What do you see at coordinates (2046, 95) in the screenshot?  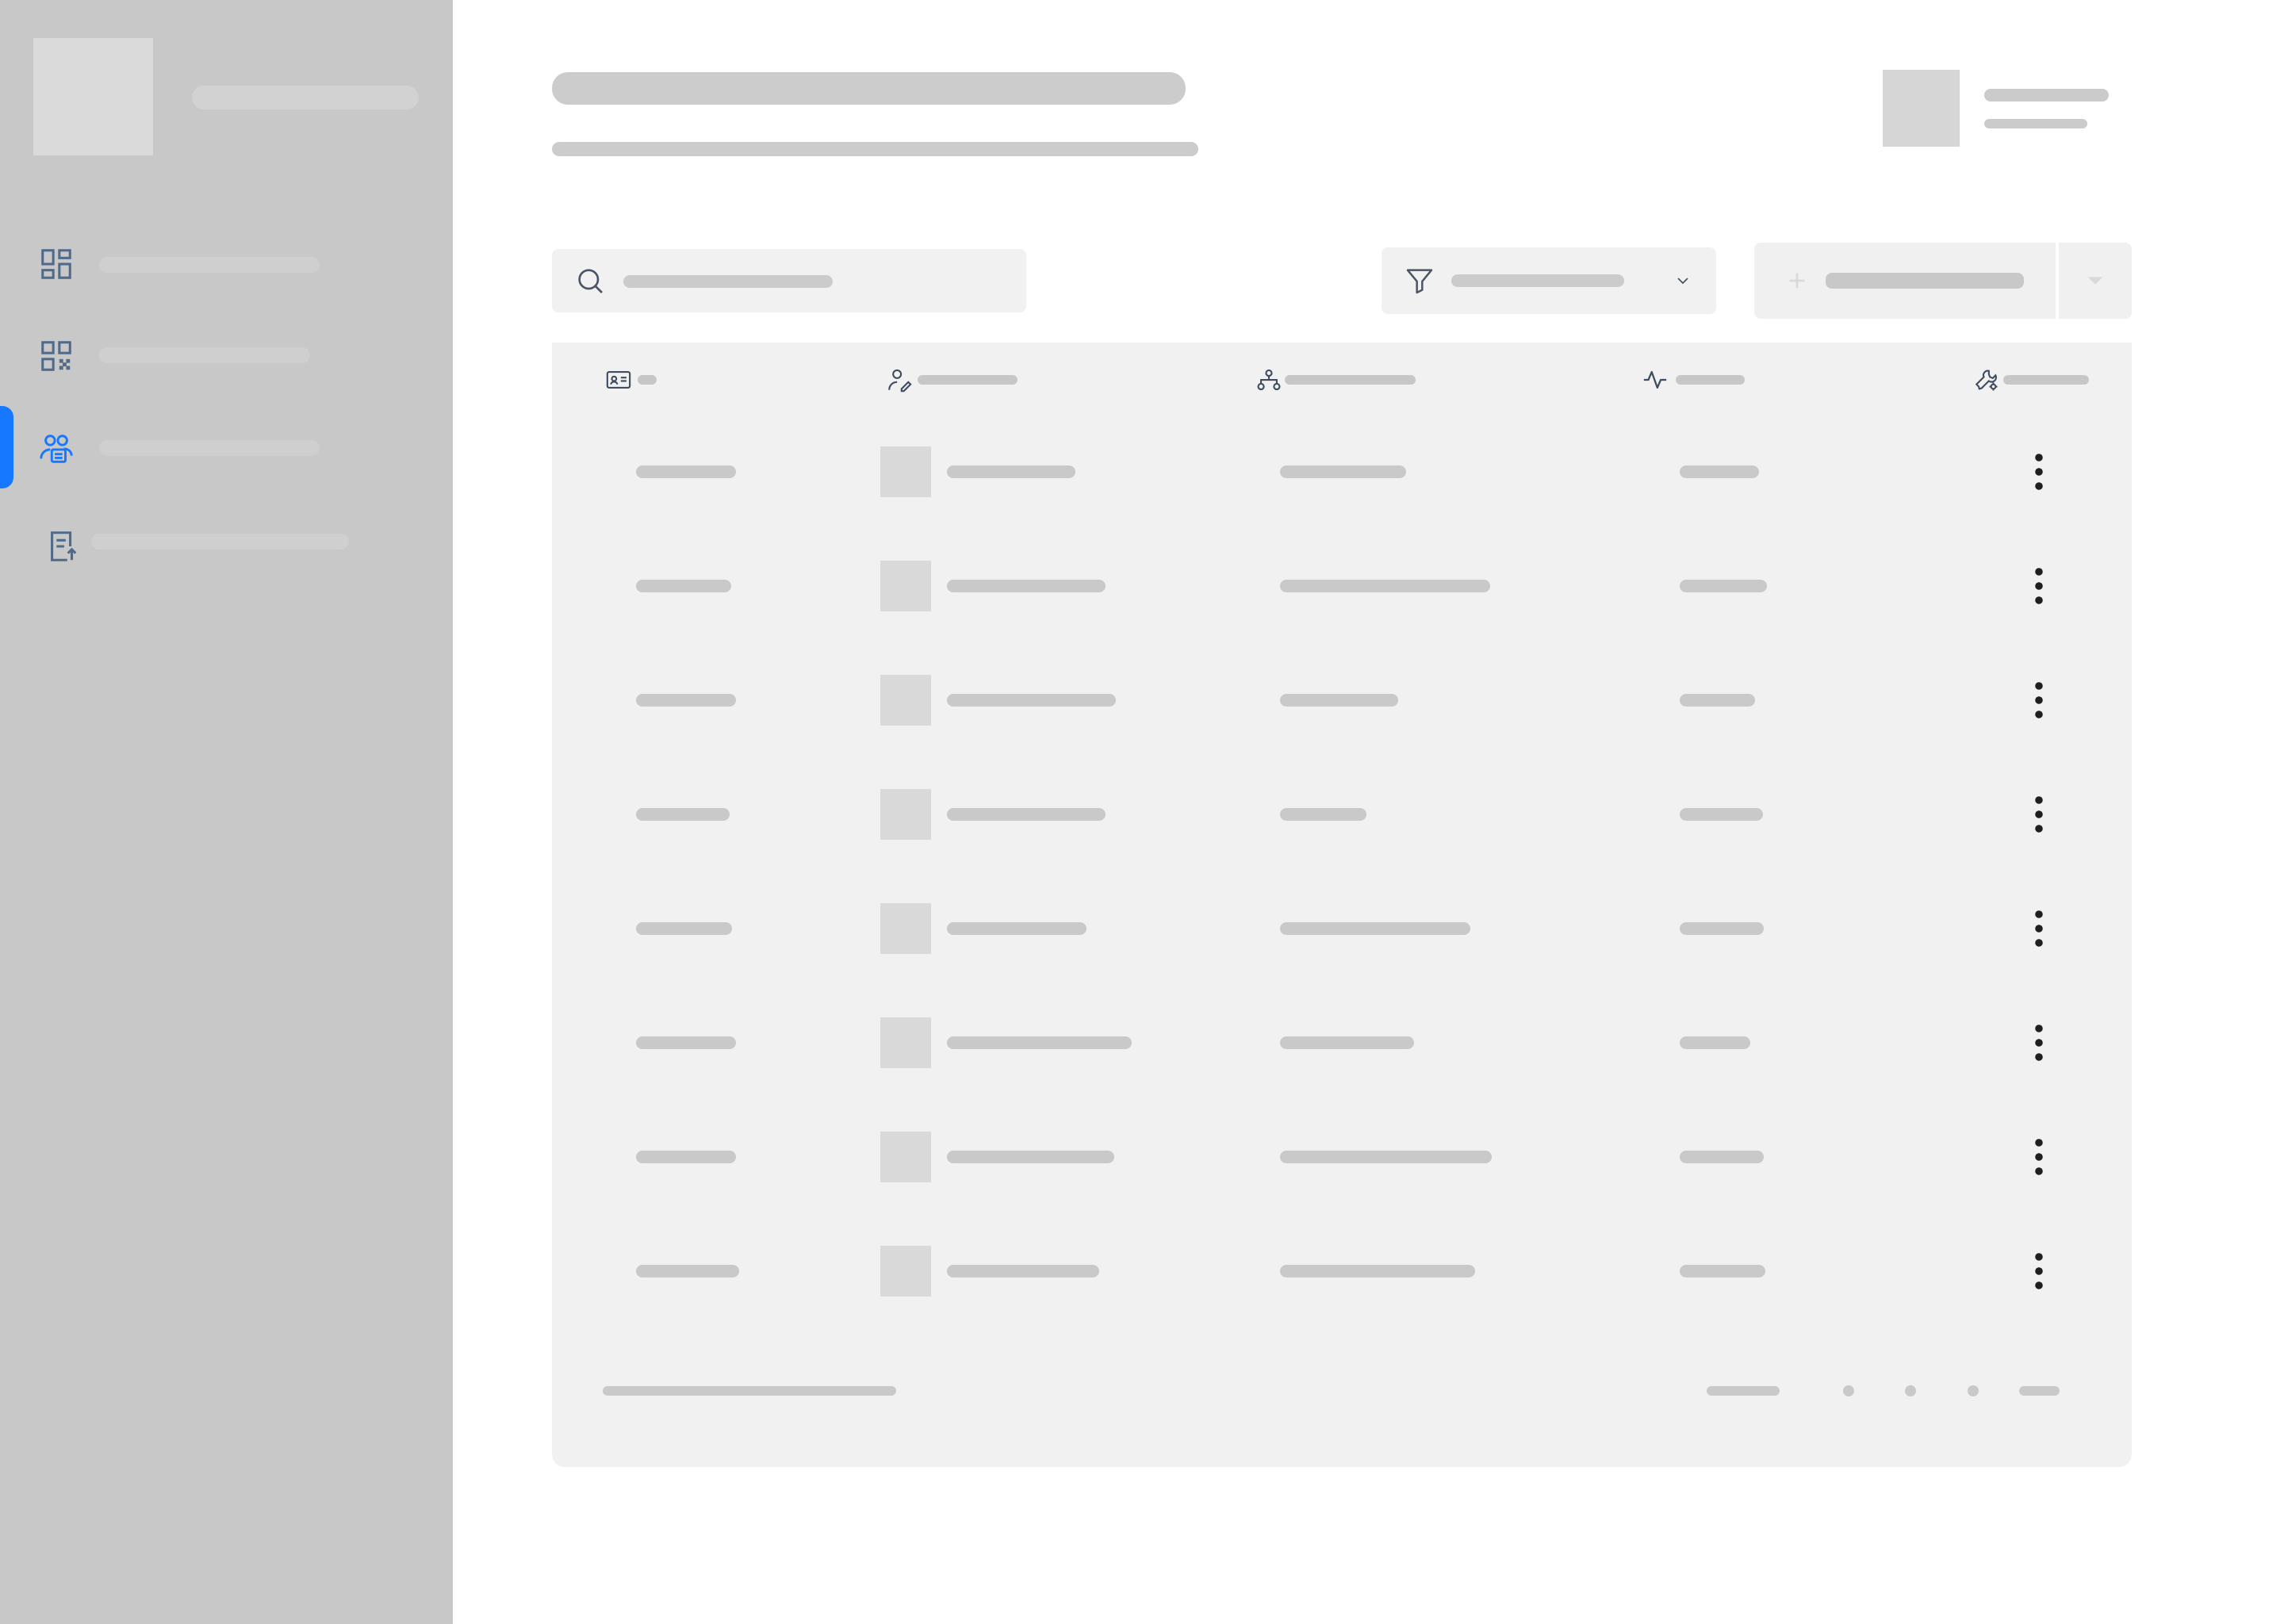 I see `user-name` at bounding box center [2046, 95].